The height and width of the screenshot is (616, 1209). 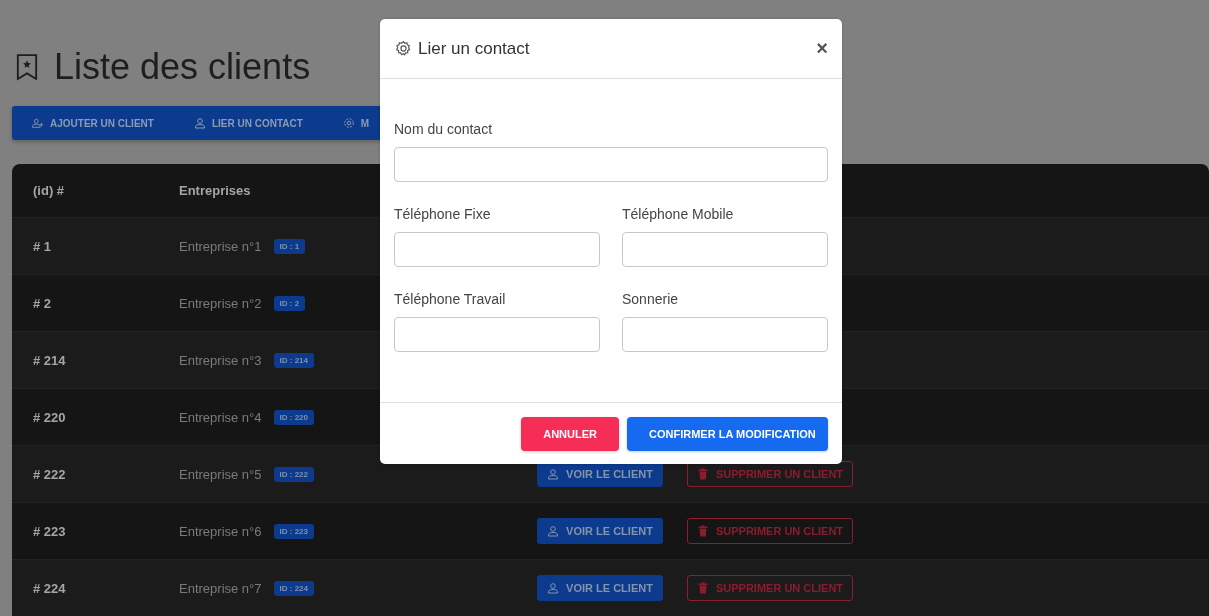 I want to click on column-header: Entreprises, so click(x=215, y=190).